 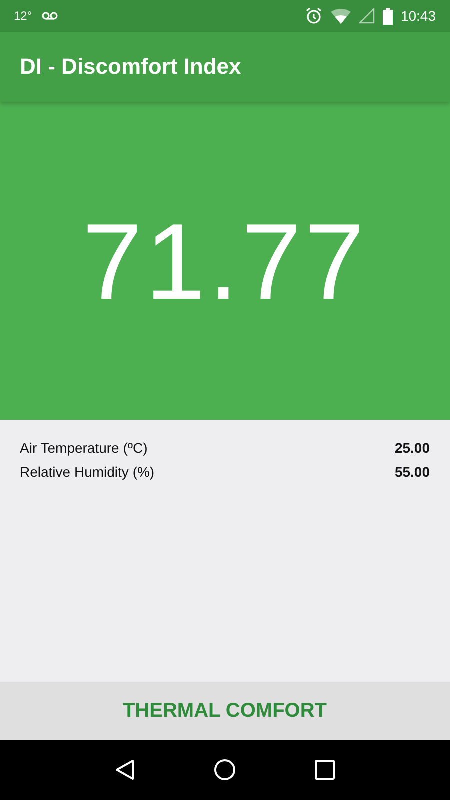 What do you see at coordinates (225, 711) in the screenshot?
I see `comfort-label: THERMAL COMFORT` at bounding box center [225, 711].